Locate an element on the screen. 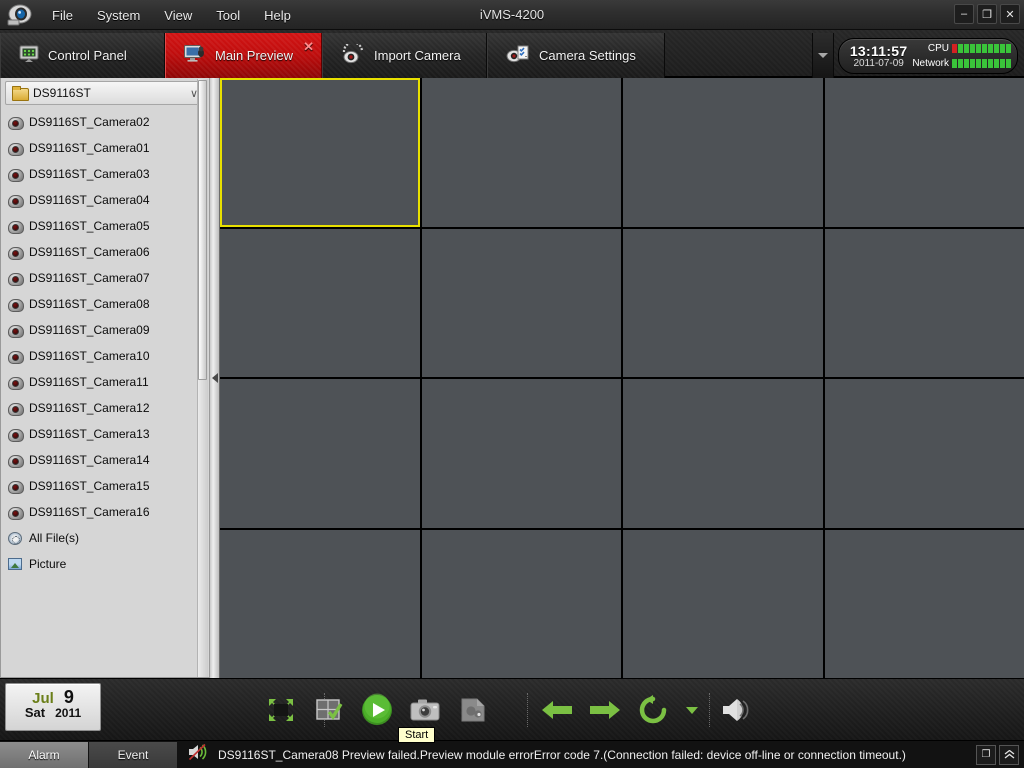 The width and height of the screenshot is (1024, 768). collapse-panel-button is located at coordinates (1009, 754).